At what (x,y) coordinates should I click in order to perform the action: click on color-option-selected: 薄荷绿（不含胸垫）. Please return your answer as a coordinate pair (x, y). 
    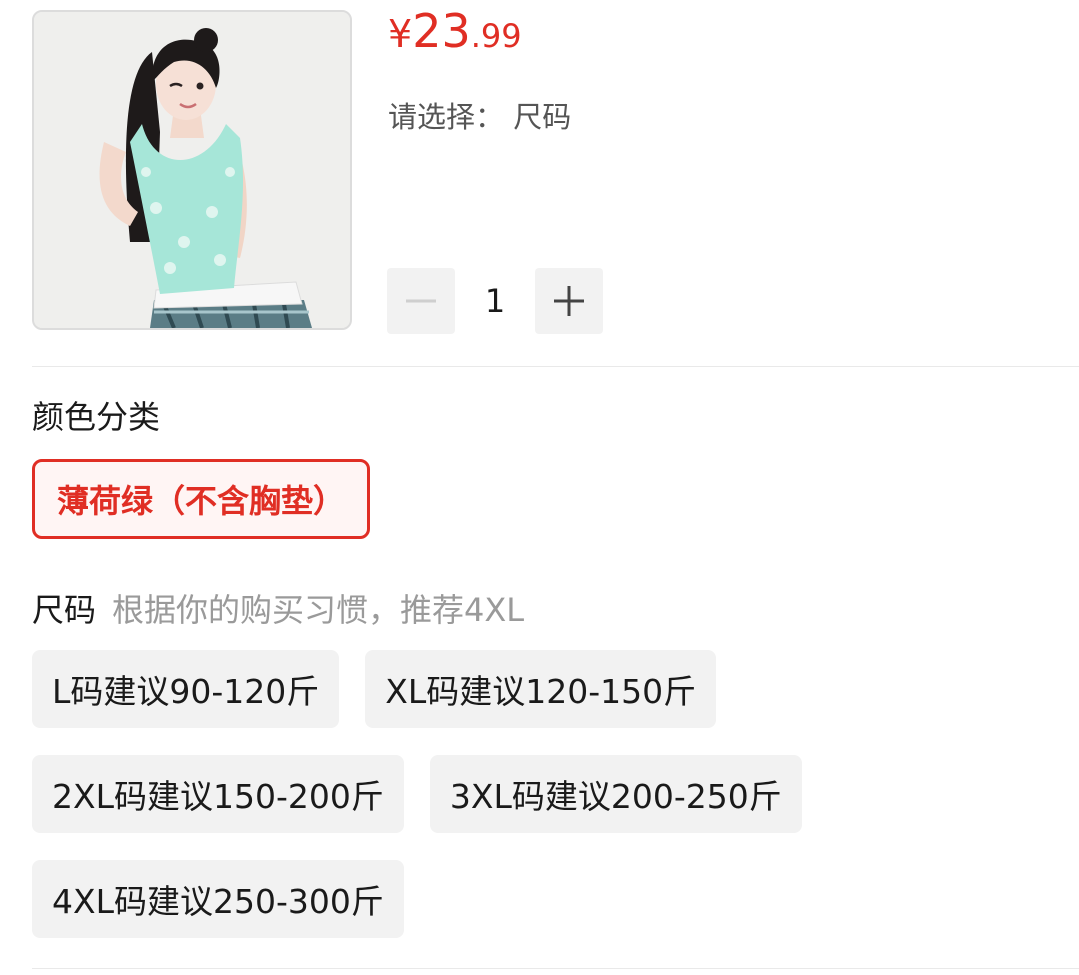
    Looking at the image, I should click on (201, 499).